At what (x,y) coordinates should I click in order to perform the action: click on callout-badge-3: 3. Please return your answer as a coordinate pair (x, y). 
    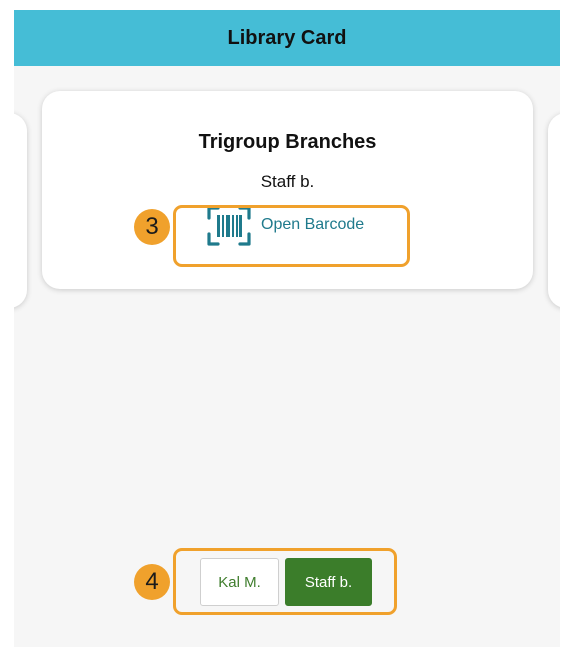
    Looking at the image, I should click on (152, 227).